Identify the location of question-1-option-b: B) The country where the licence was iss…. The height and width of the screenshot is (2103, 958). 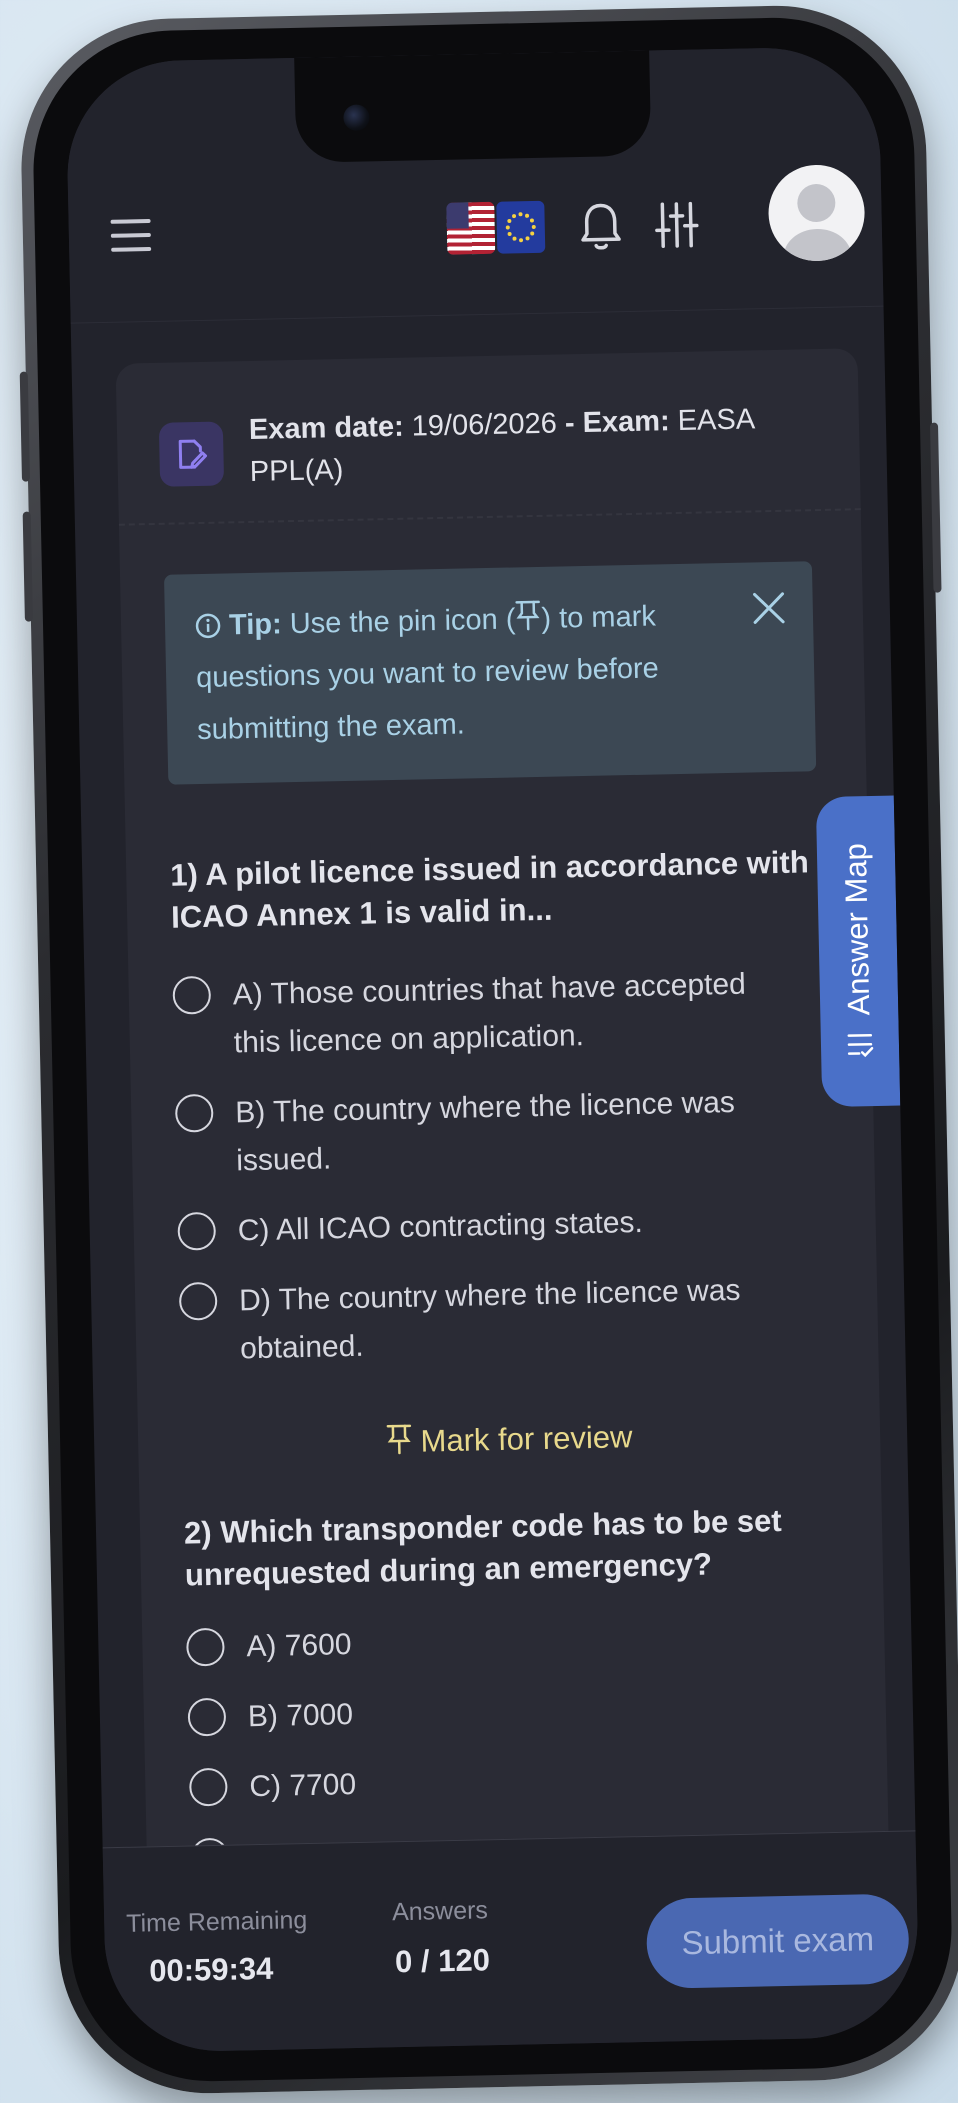
(495, 1131).